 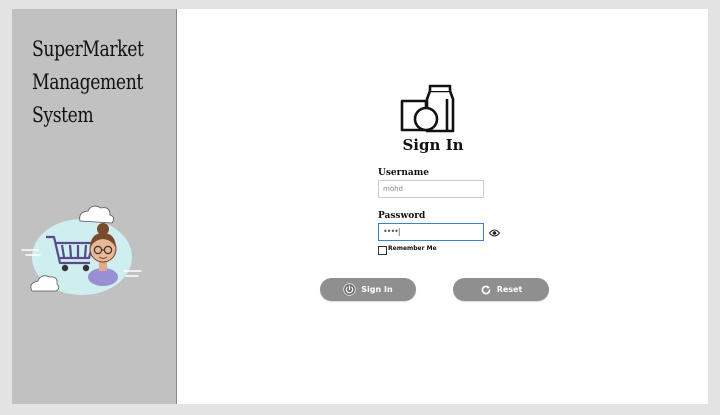 What do you see at coordinates (412, 248) in the screenshot?
I see `remember-me-label: Remember Me` at bounding box center [412, 248].